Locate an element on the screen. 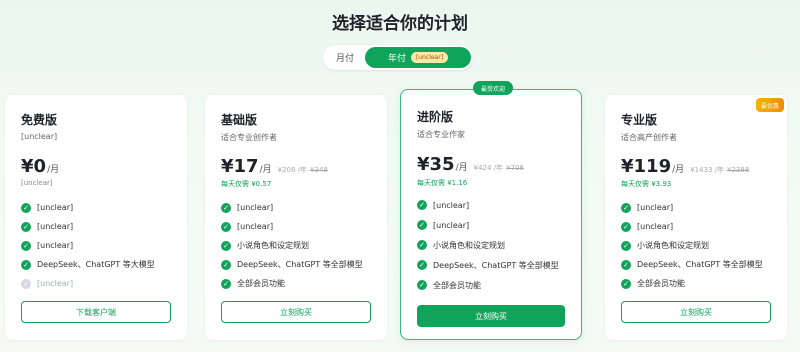 This screenshot has height=352, width=800. plan-price: ¥0 is located at coordinates (34, 166).